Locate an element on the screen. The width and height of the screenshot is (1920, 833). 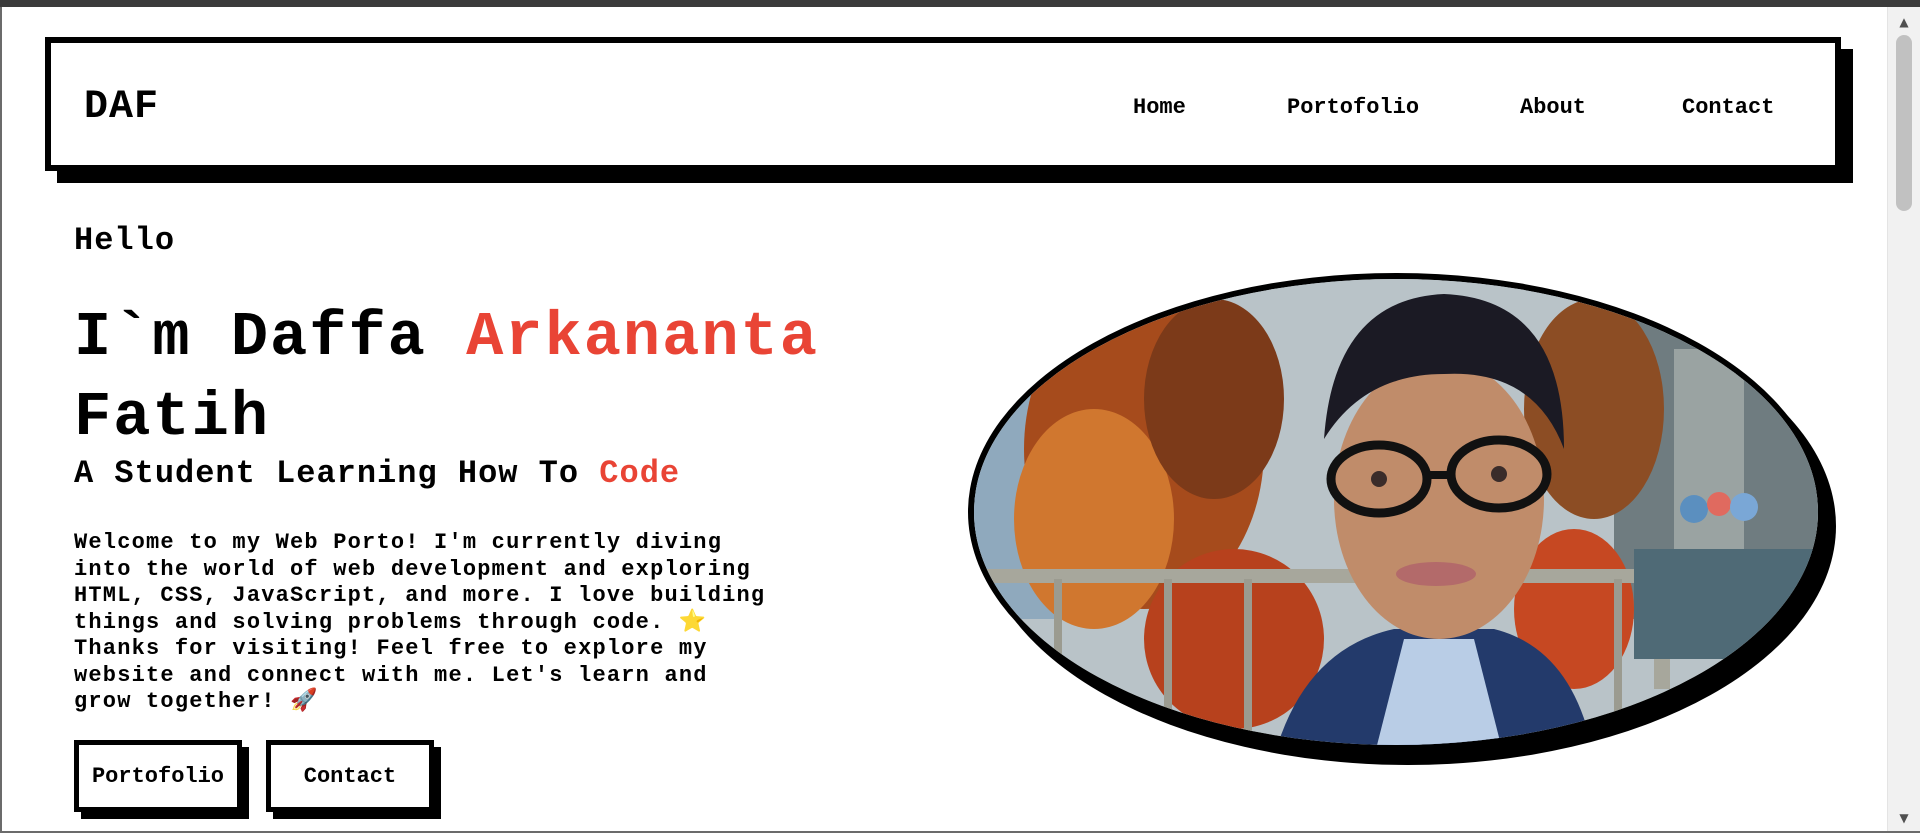
portofolio-button-wrap: Portofolio is located at coordinates (161, 779).